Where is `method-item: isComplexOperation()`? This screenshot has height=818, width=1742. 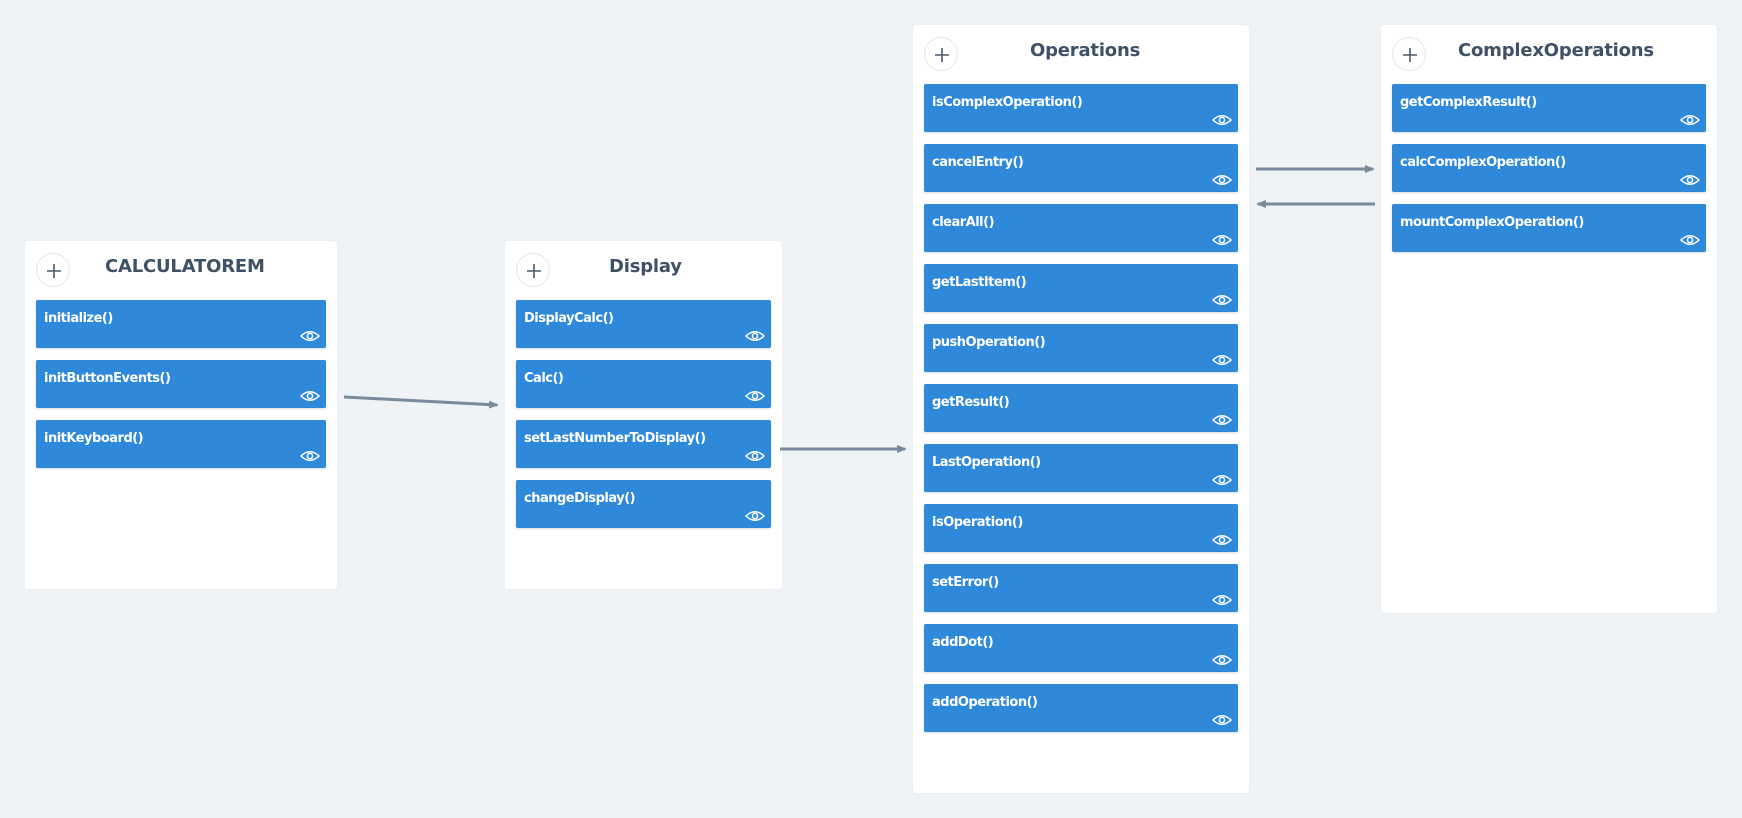 method-item: isComplexOperation() is located at coordinates (1081, 108).